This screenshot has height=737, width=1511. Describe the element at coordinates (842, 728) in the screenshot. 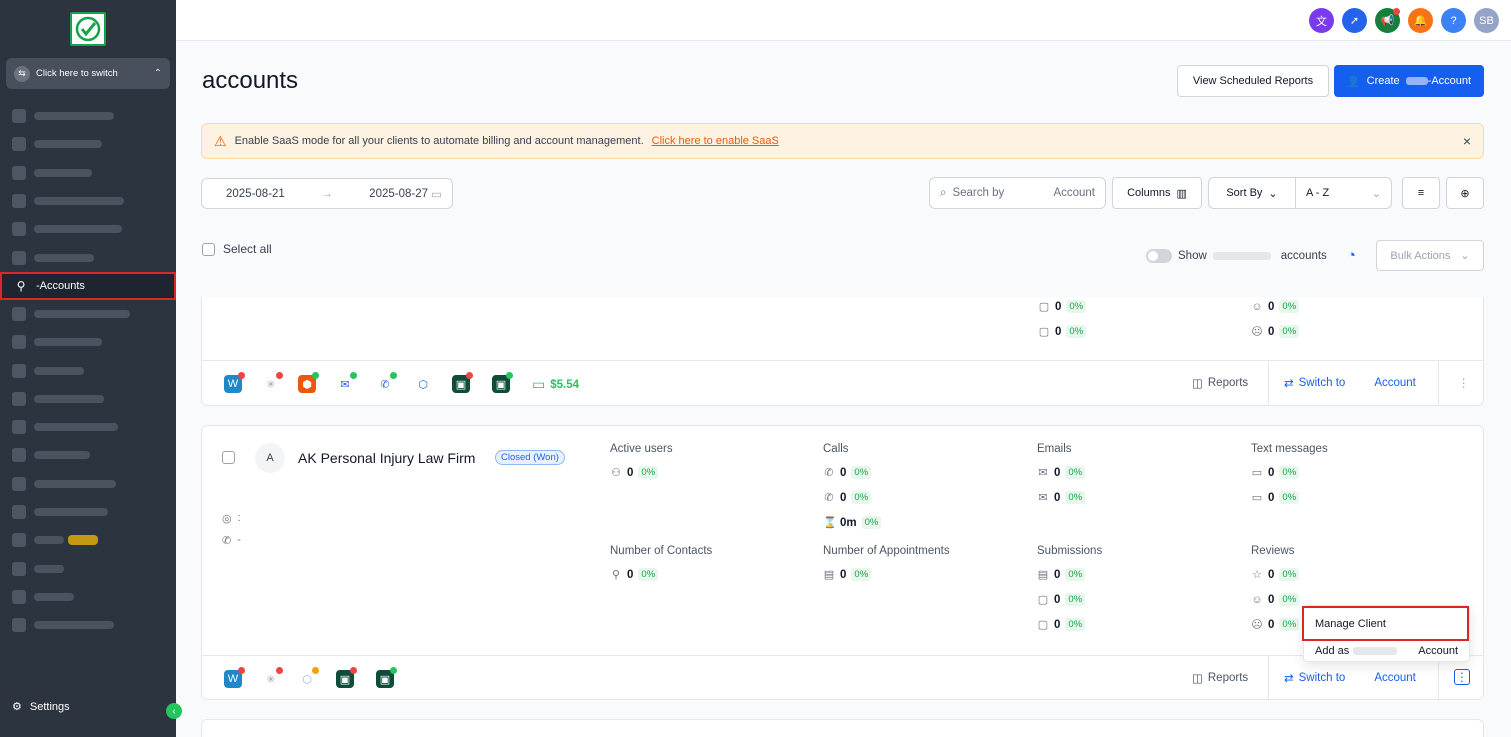

I see `account-card` at that location.